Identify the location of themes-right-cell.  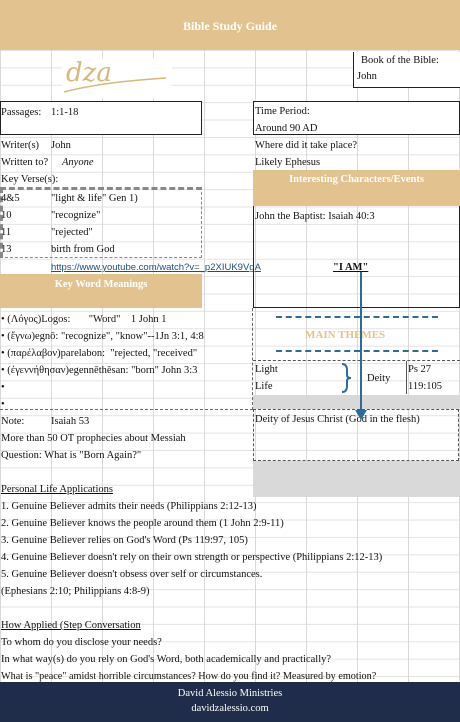
(406, 377).